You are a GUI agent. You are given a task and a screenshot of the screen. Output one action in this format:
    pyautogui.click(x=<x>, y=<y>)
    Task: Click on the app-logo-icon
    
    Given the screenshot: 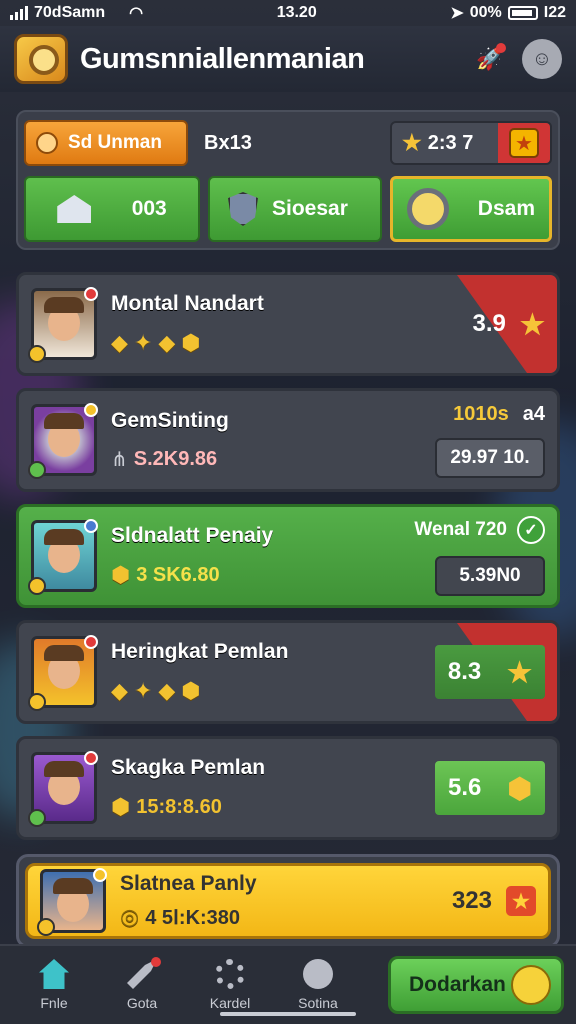 What is the action you would take?
    pyautogui.click(x=41, y=59)
    